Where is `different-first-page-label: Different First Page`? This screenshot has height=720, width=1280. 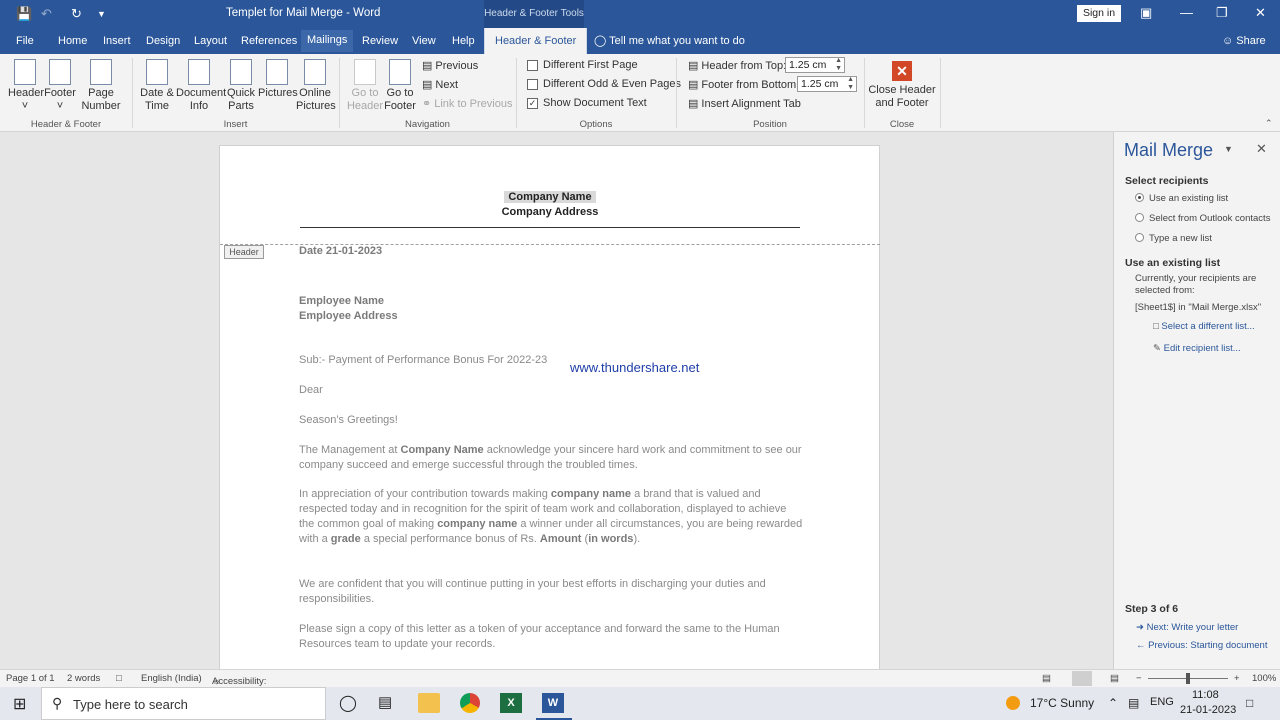
different-first-page-label: Different First Page is located at coordinates (590, 65).